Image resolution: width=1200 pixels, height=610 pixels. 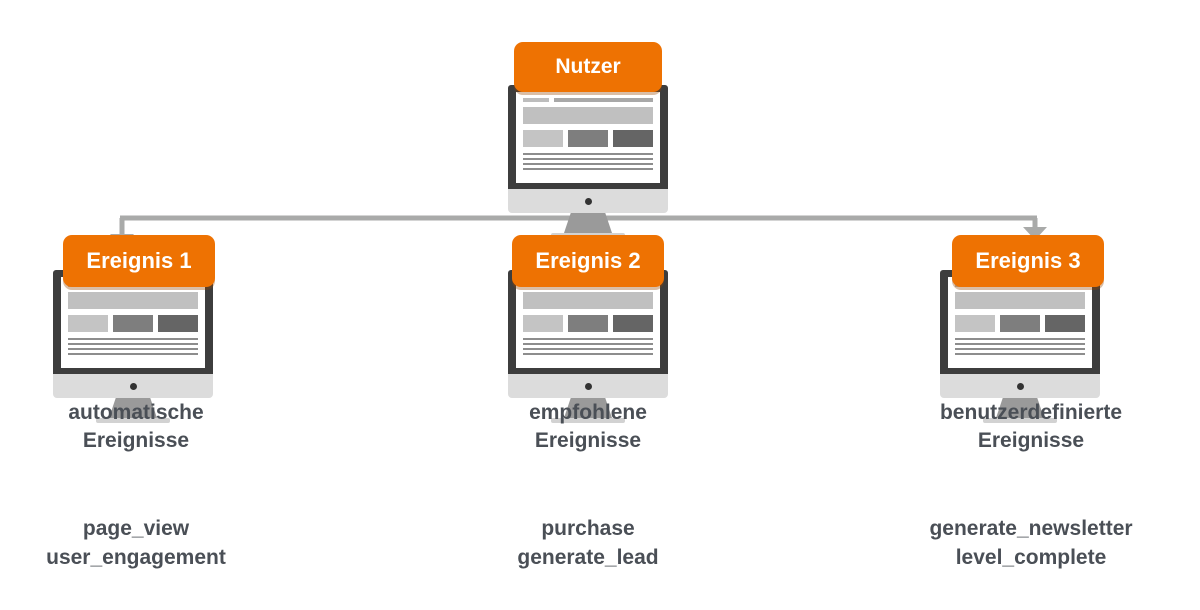 I want to click on events-ereignis-3: generate_newsletter level_complete, so click(x=1031, y=543).